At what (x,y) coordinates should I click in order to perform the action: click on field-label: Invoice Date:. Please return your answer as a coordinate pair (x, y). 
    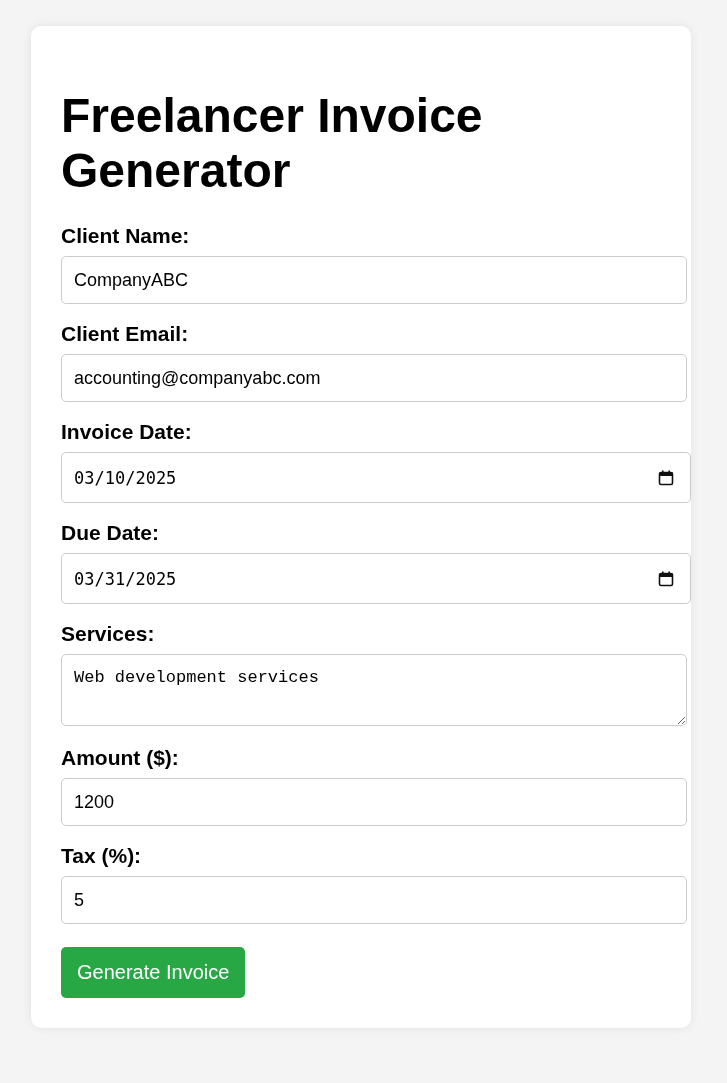
    Looking at the image, I should click on (127, 432).